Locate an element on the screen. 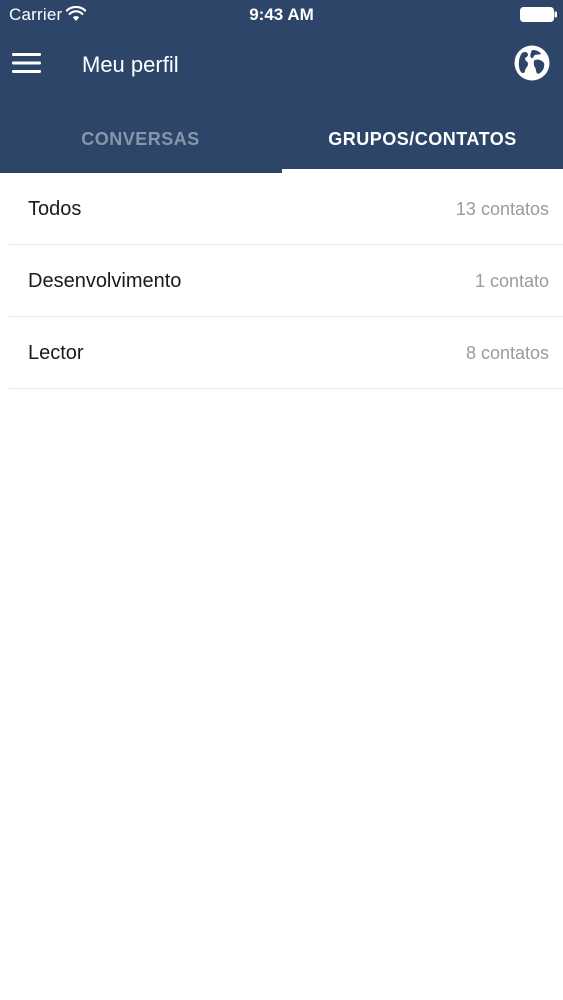  group-name: Lector is located at coordinates (56, 353).